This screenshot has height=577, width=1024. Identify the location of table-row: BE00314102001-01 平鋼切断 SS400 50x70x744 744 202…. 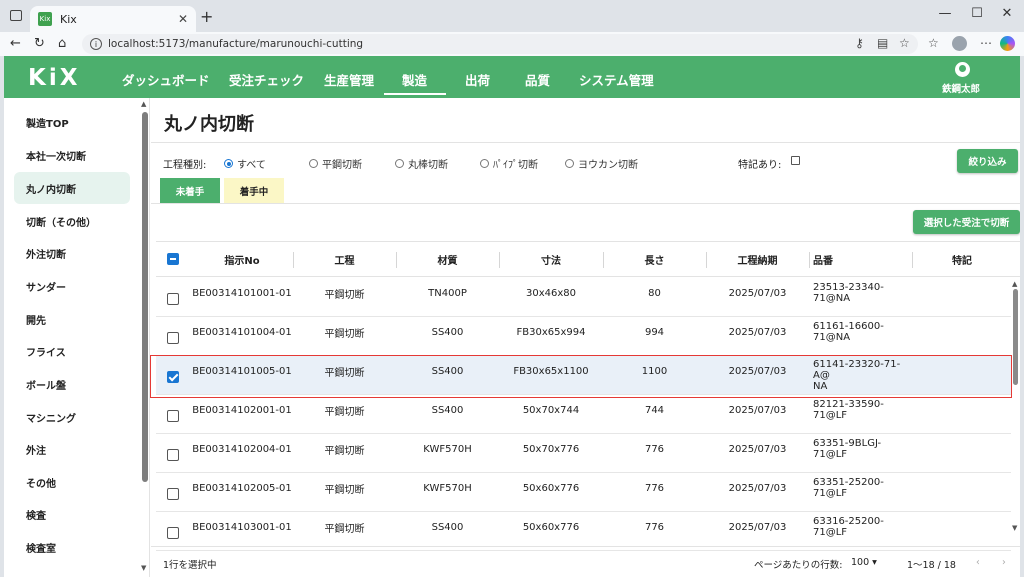
(583, 414).